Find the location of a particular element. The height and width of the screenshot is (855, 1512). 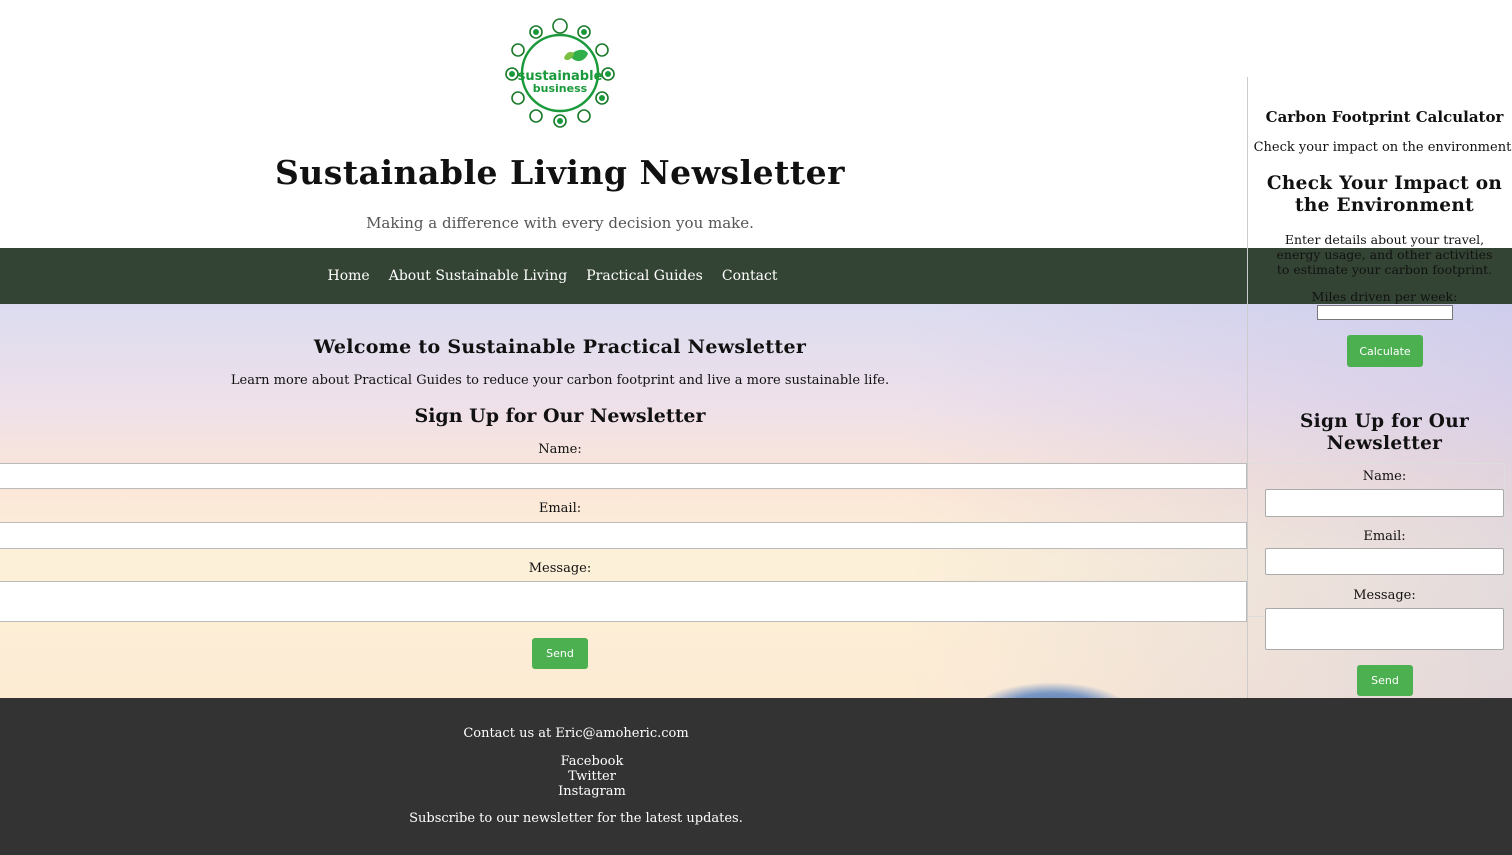

message-label: Message: is located at coordinates (560, 568).